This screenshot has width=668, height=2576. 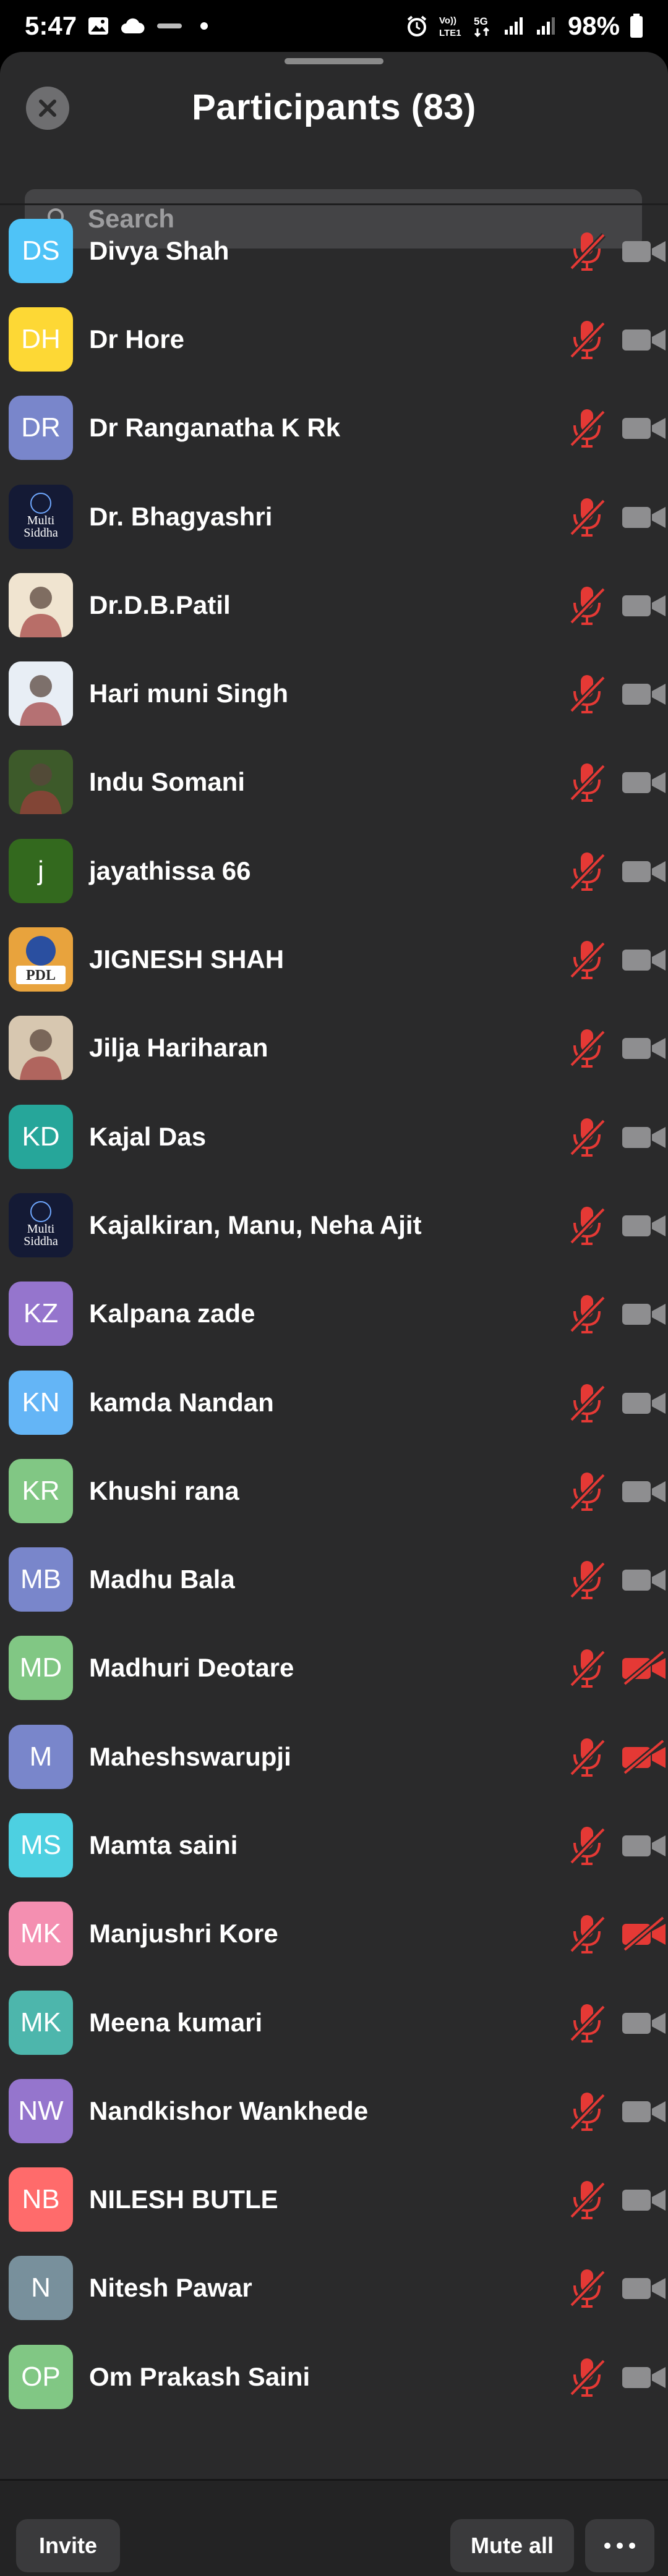 I want to click on avatar: KN, so click(x=41, y=1402).